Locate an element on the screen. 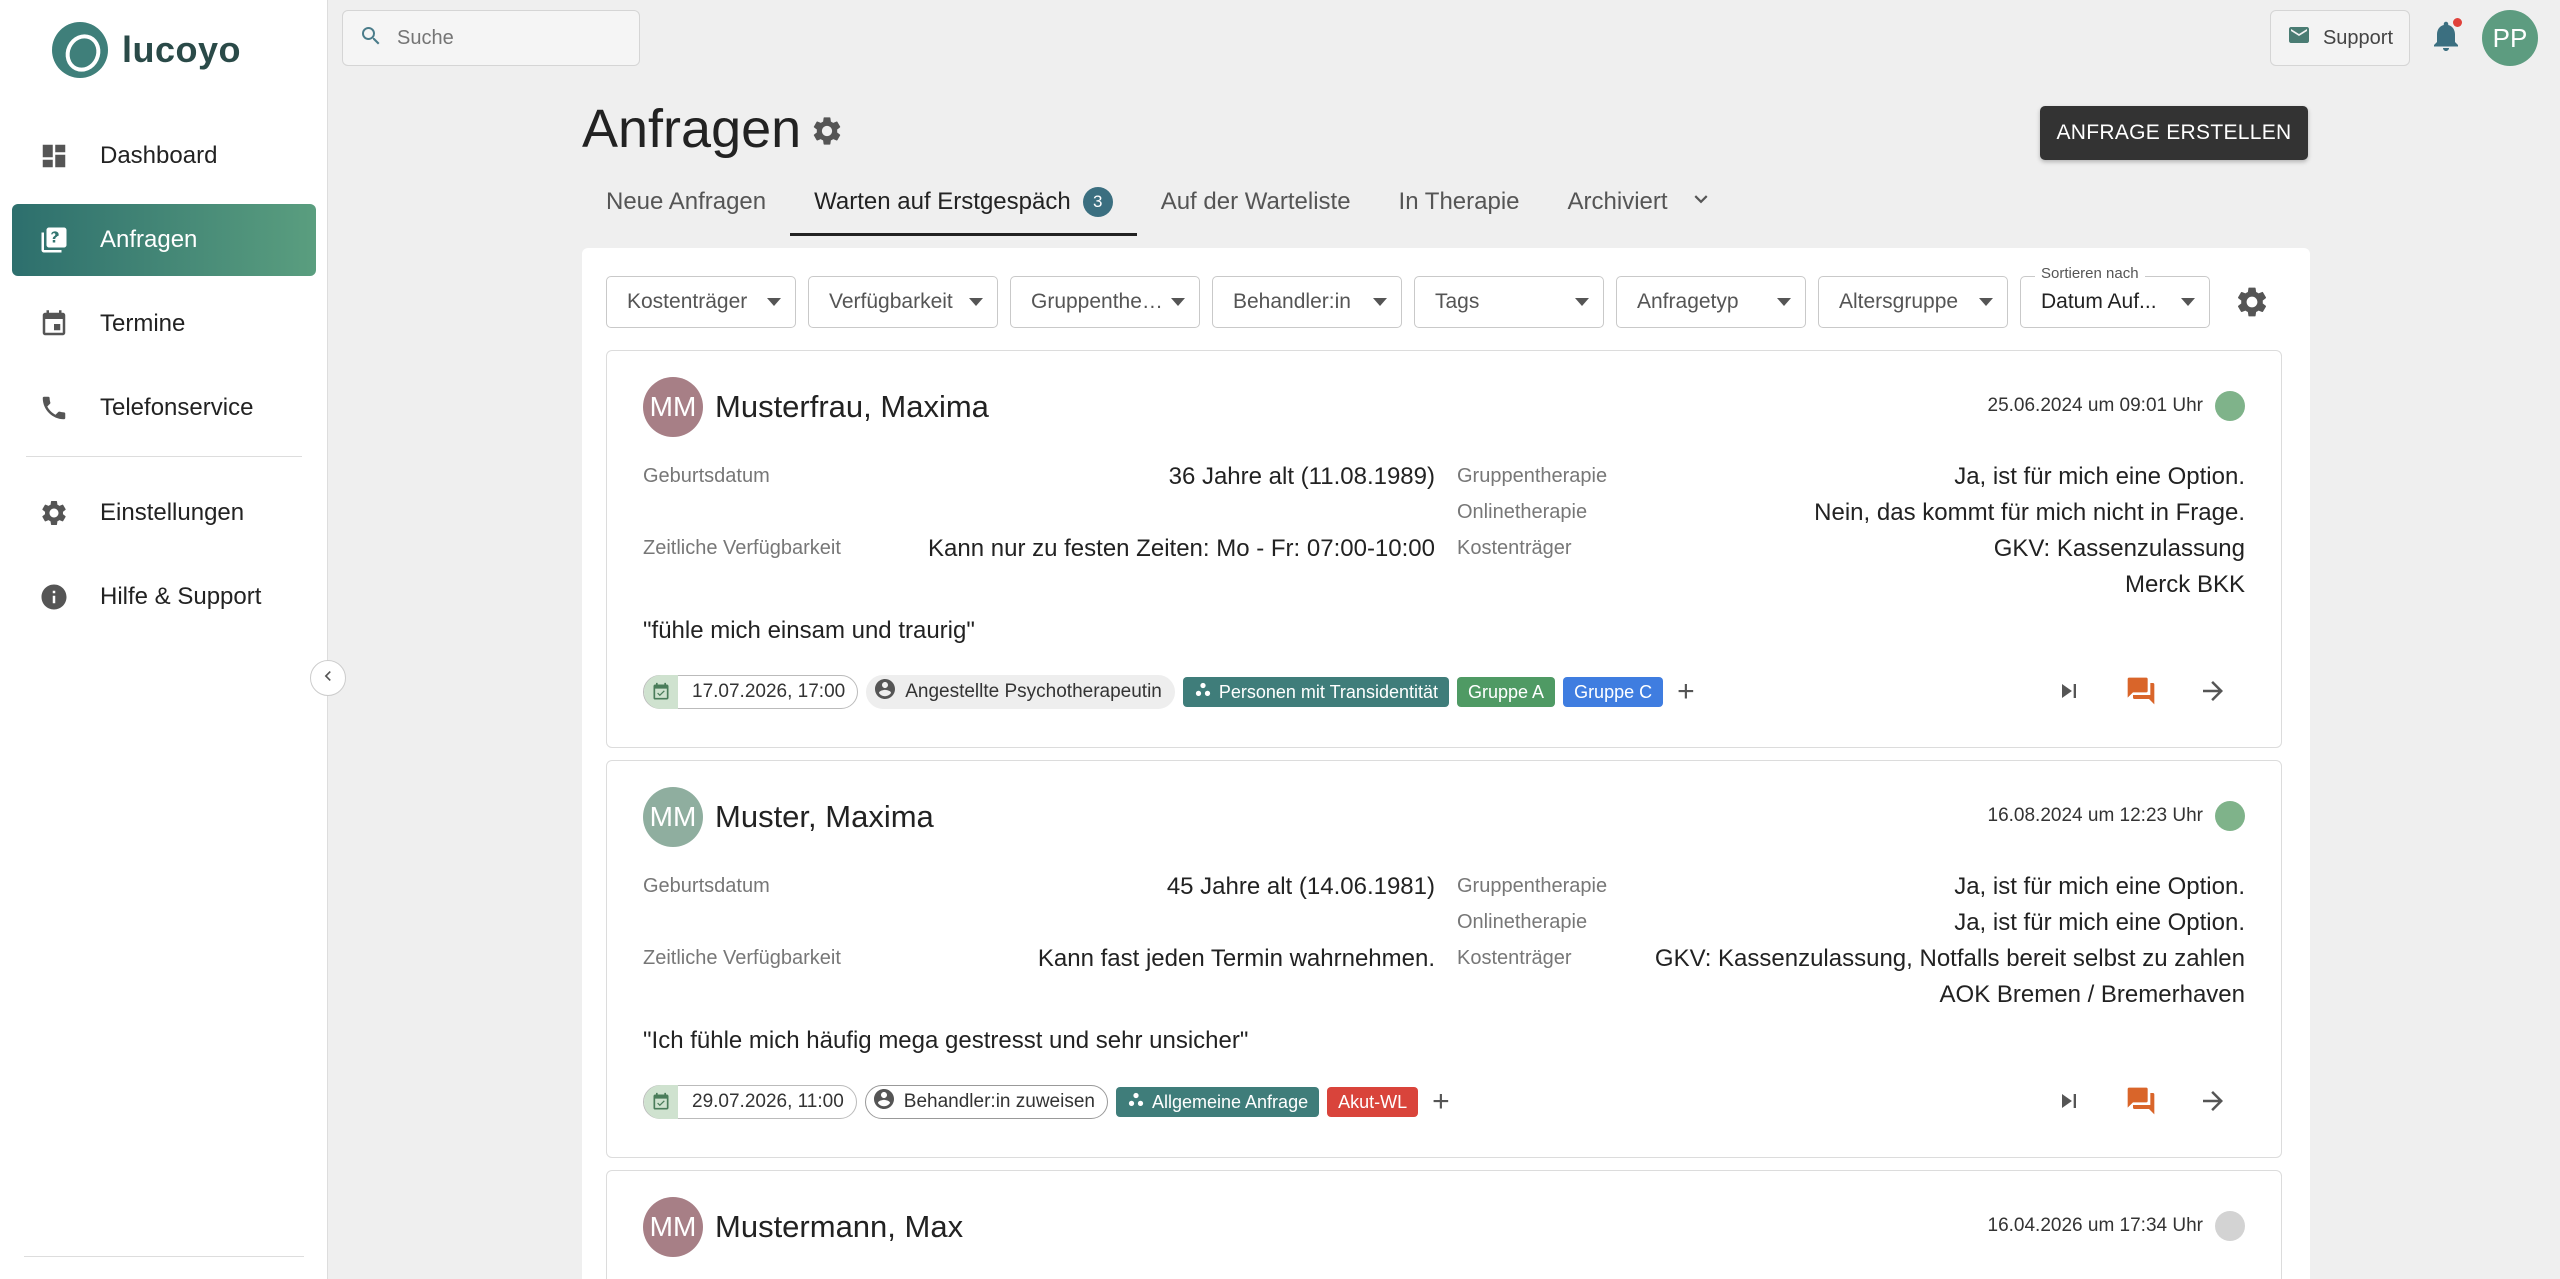 The image size is (2560, 1279). tab-auf-der-warteliste: Auf der Warteliste is located at coordinates (1256, 202).